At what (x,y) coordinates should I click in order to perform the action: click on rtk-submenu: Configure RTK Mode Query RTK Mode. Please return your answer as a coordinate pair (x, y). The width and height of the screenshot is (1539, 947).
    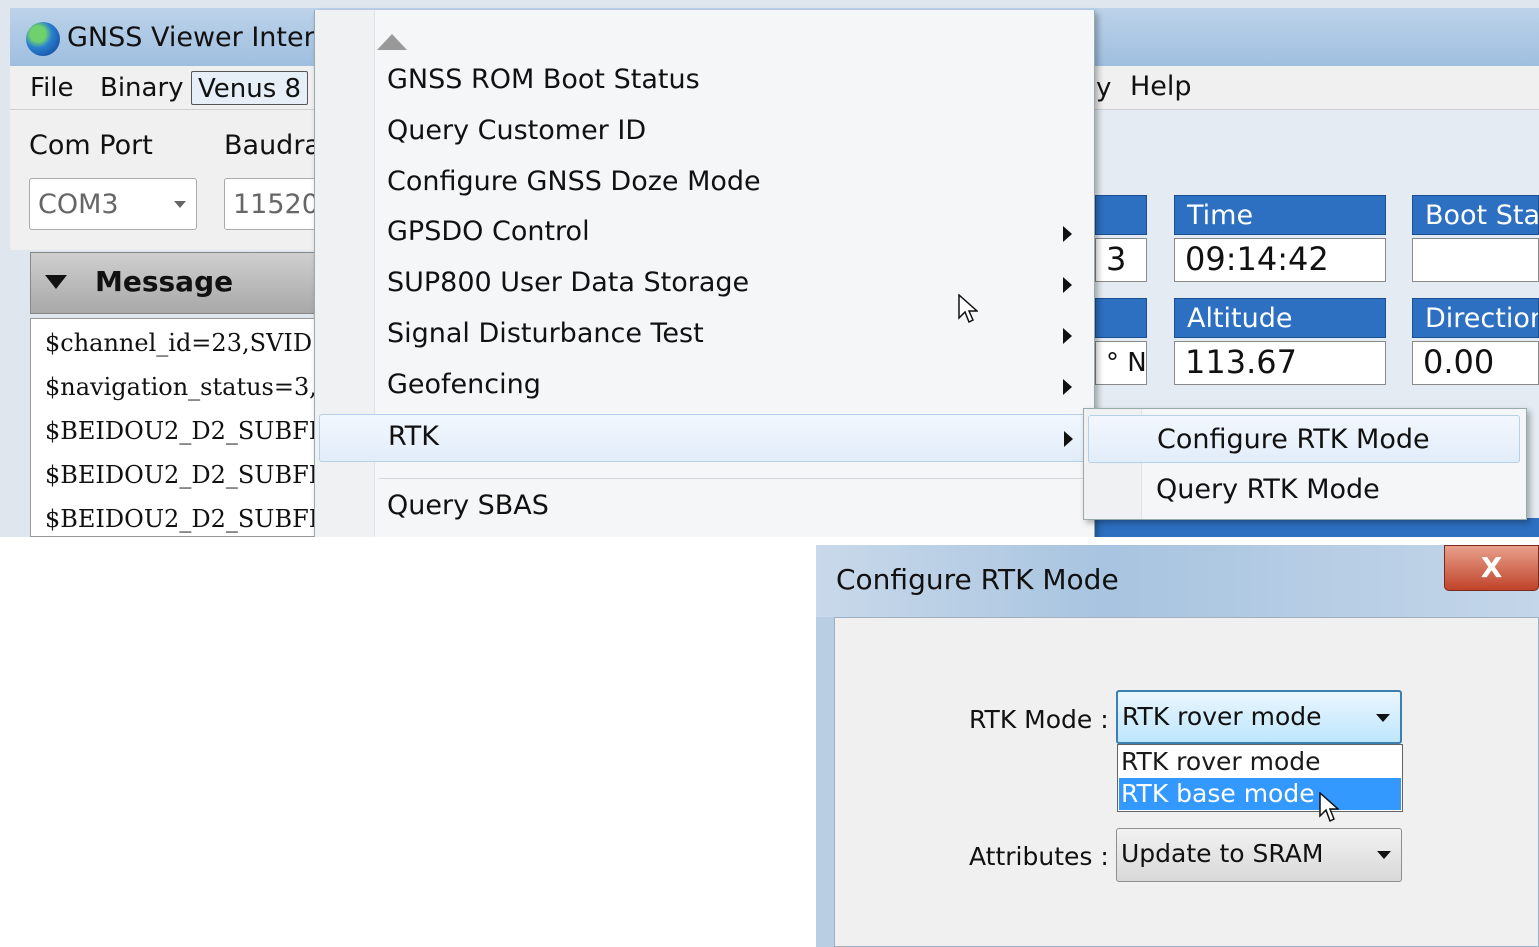
    Looking at the image, I should click on (1305, 464).